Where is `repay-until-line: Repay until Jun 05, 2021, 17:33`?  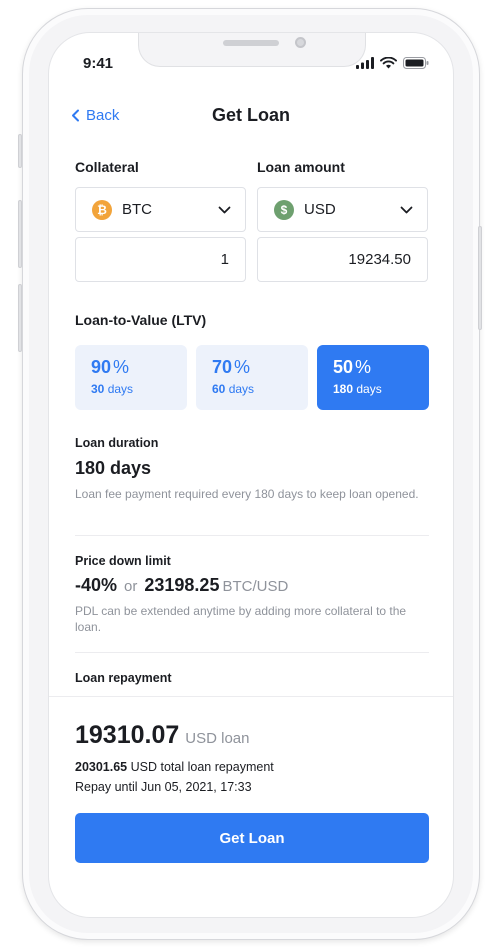
repay-until-line: Repay until Jun 05, 2021, 17:33 is located at coordinates (163, 787).